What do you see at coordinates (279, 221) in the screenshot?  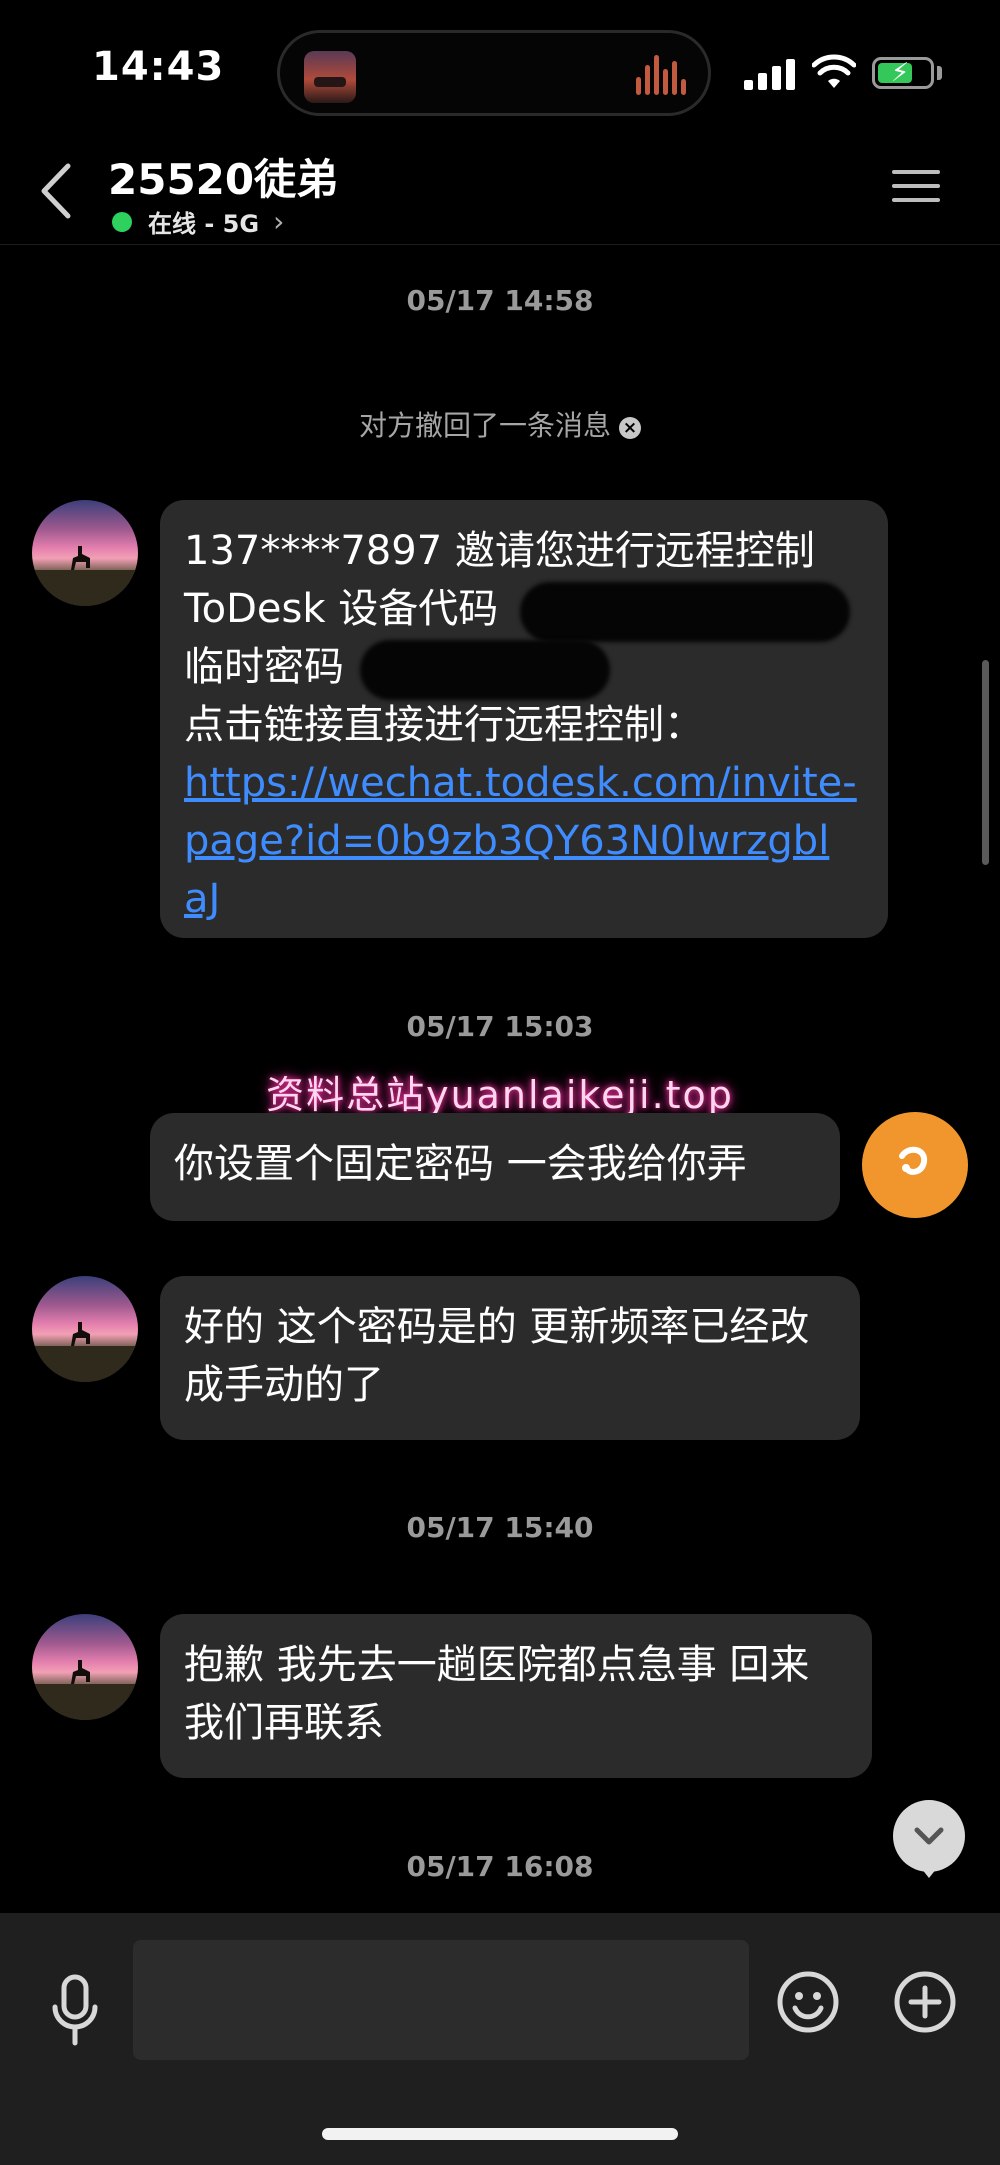 I see `chevron-right-icon: ›` at bounding box center [279, 221].